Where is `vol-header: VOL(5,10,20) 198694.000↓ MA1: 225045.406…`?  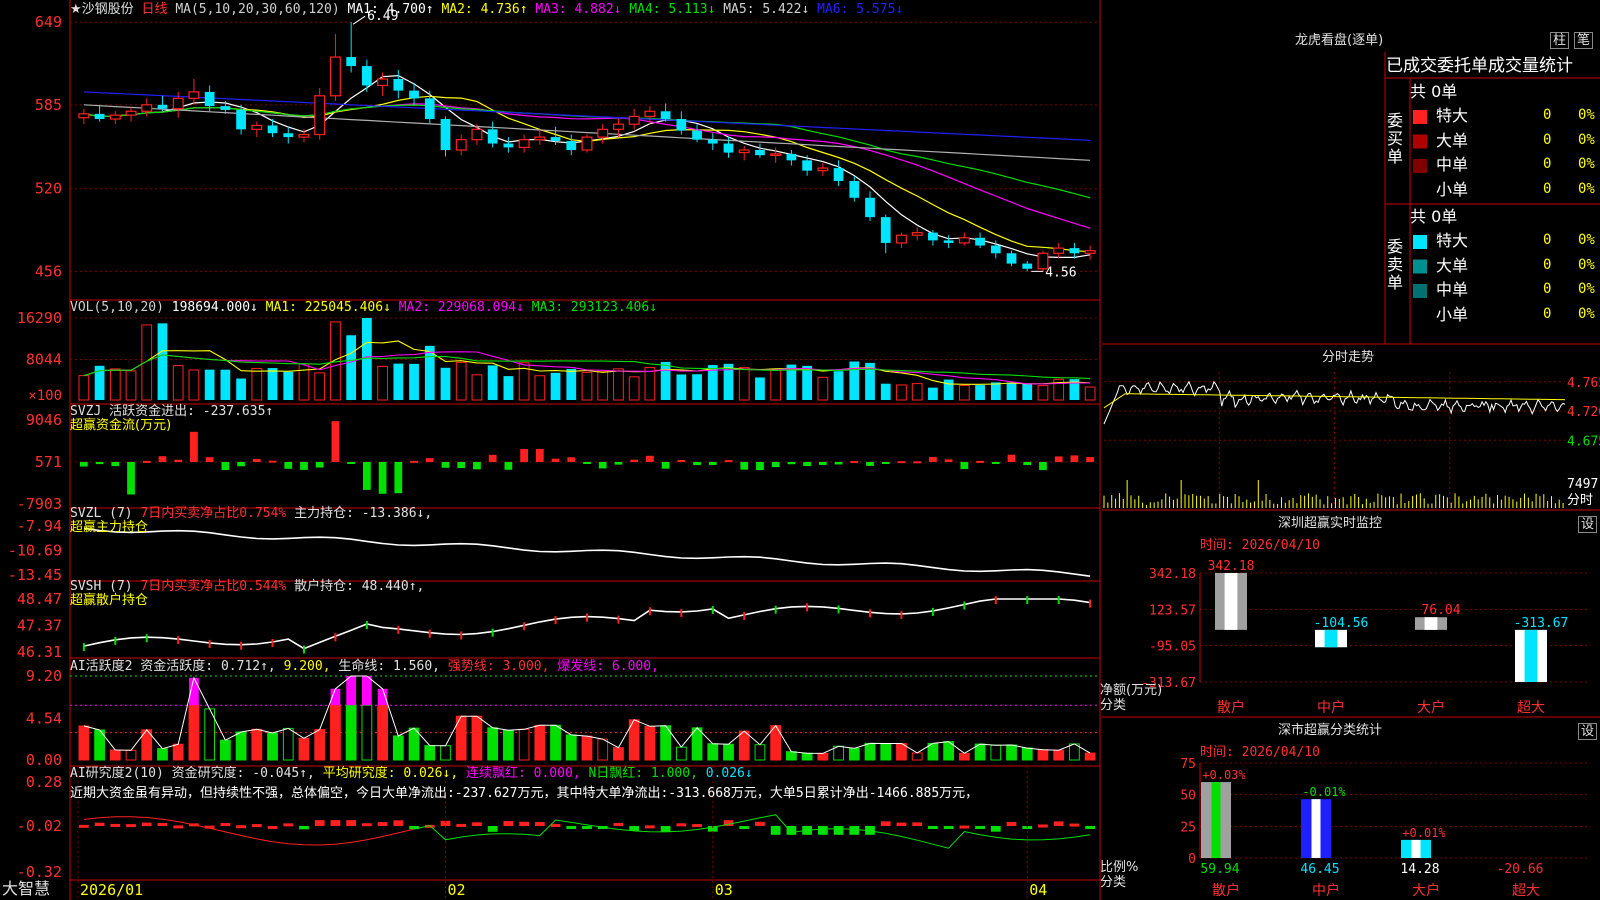
vol-header: VOL(5,10,20) 198694.000↓ MA1: 225045.406… is located at coordinates (363, 307).